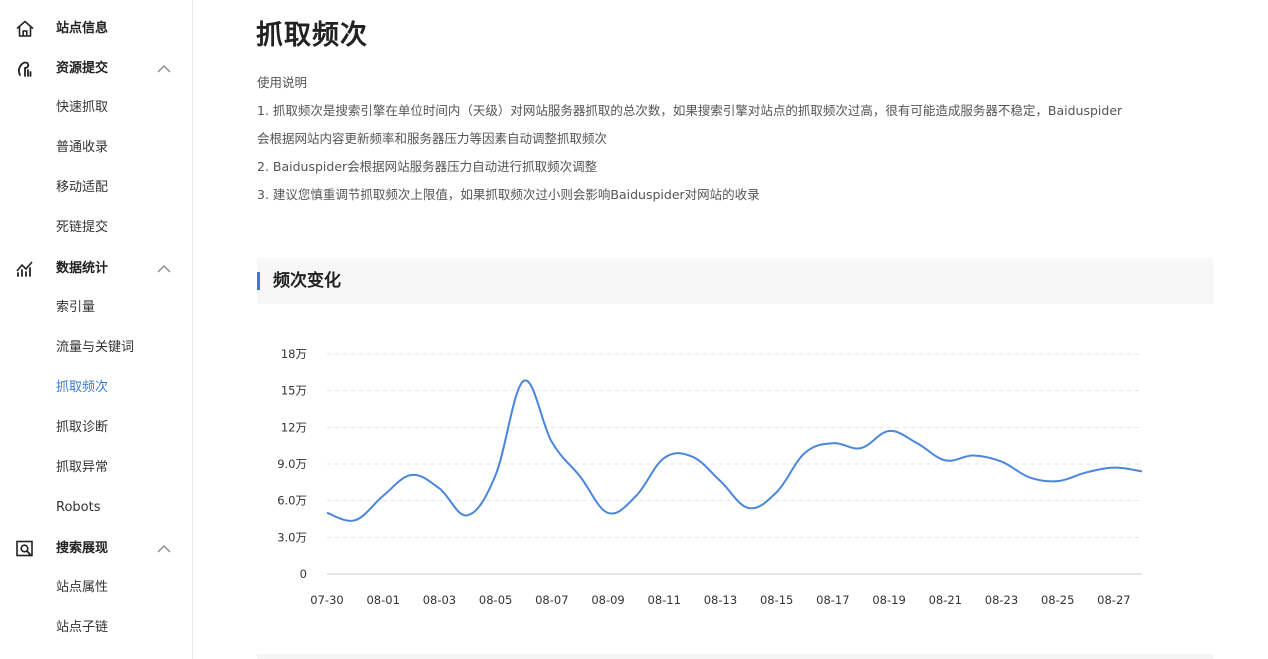  What do you see at coordinates (25, 29) in the screenshot?
I see `home-icon` at bounding box center [25, 29].